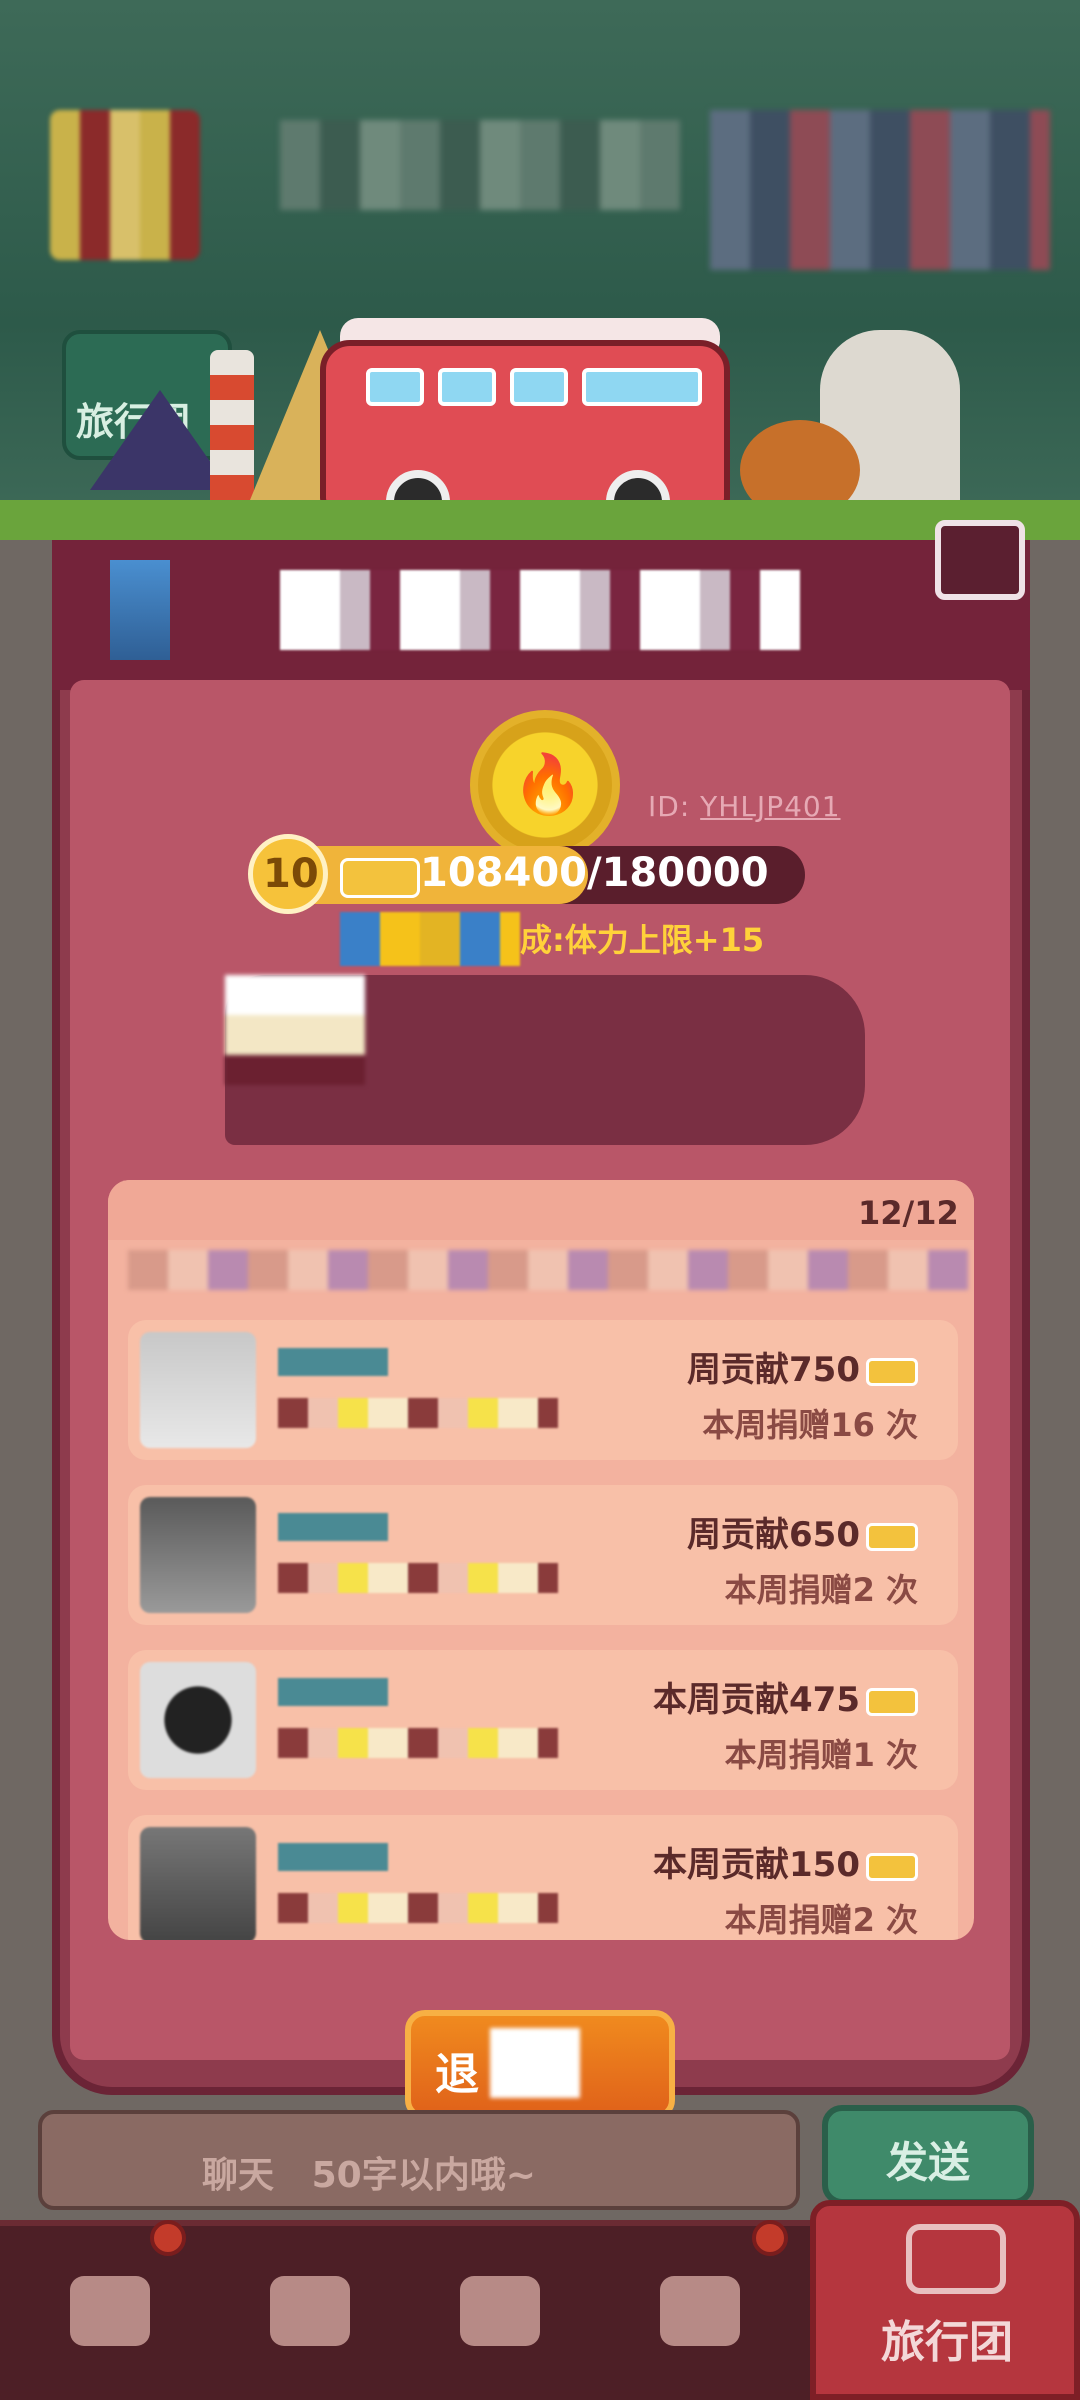  Describe the element at coordinates (540, 610) in the screenshot. I see `blurred-team-name` at that location.